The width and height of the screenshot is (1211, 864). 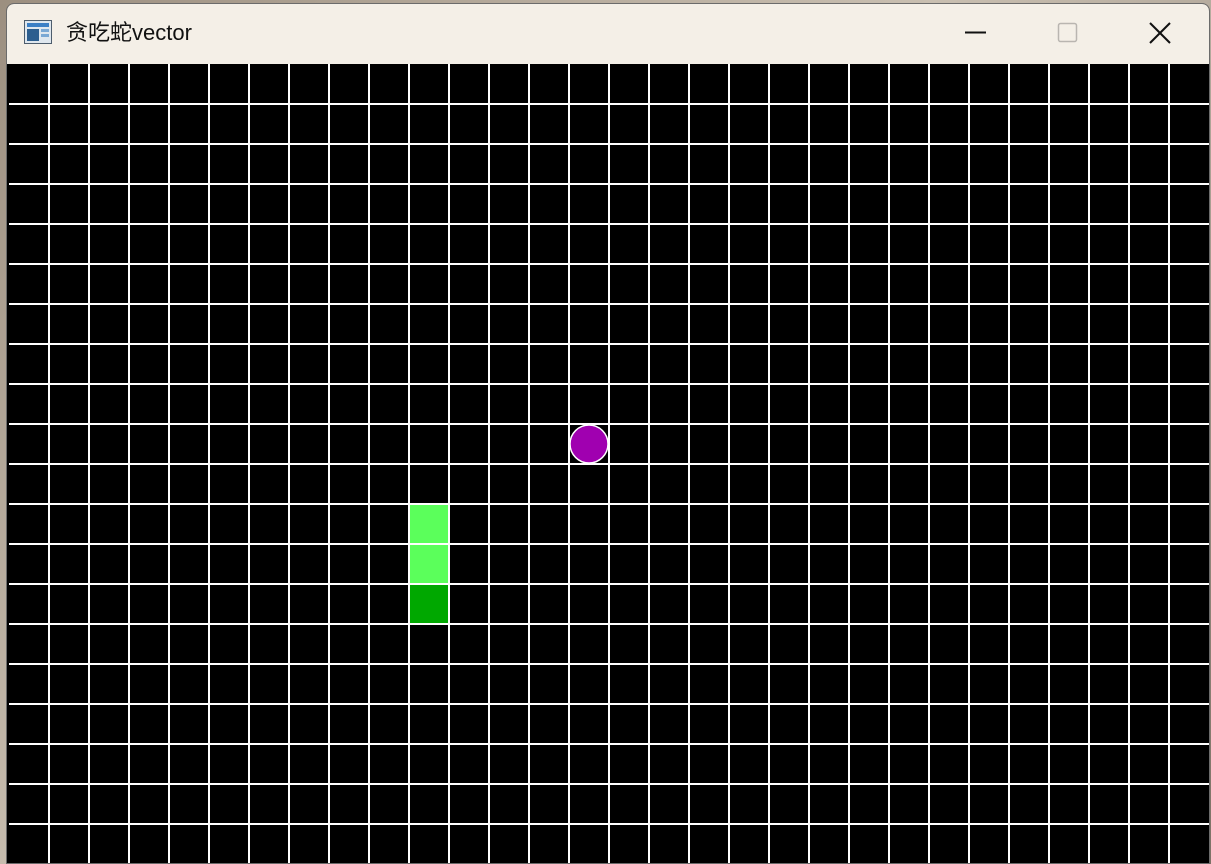 I want to click on snake-head, so click(x=429, y=604).